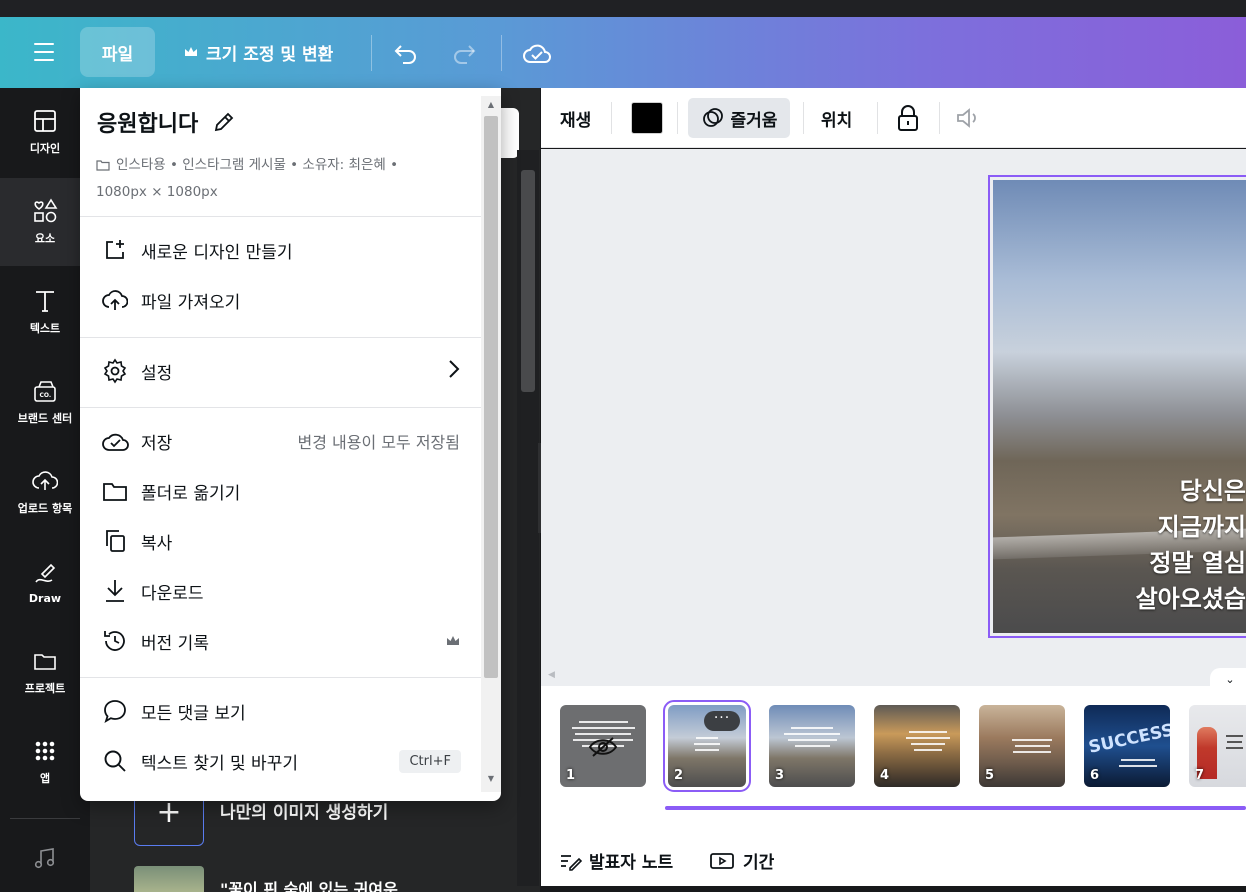 This screenshot has height=892, width=1246. I want to click on draw-icon, so click(45, 573).